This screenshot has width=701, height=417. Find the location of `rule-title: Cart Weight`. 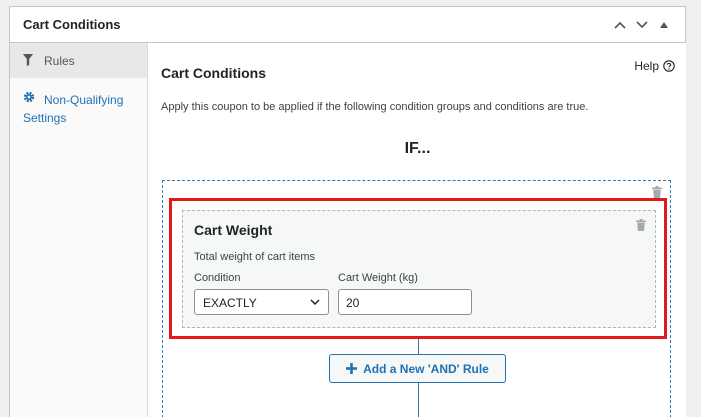

rule-title: Cart Weight is located at coordinates (233, 230).